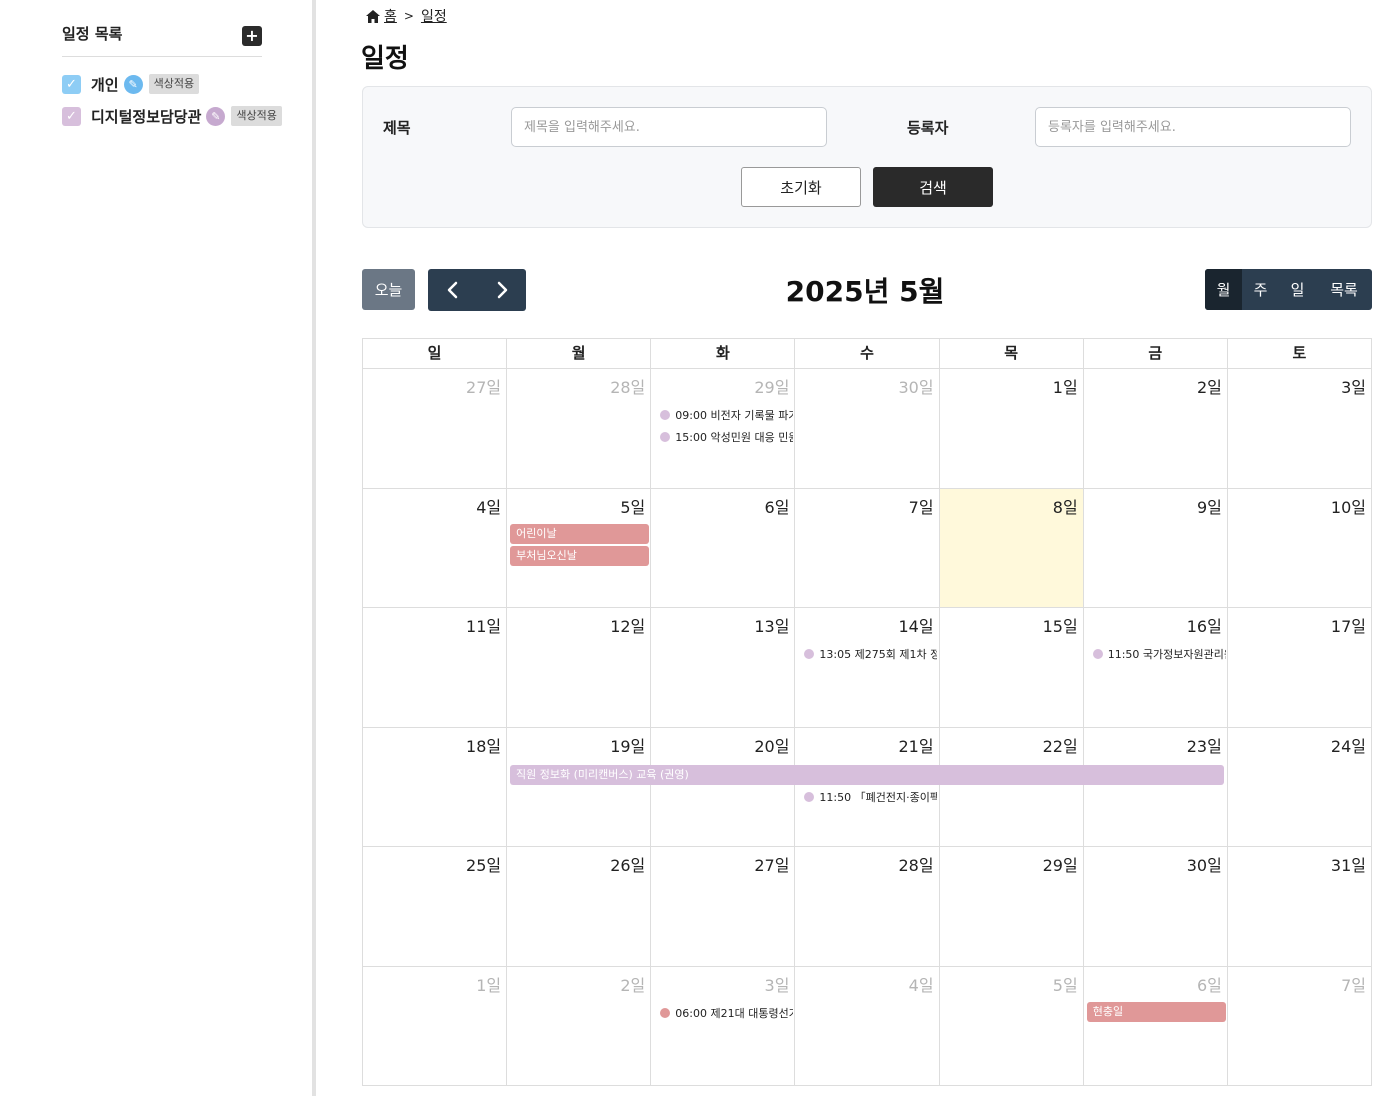  I want to click on day-cell: 26일, so click(579, 907).